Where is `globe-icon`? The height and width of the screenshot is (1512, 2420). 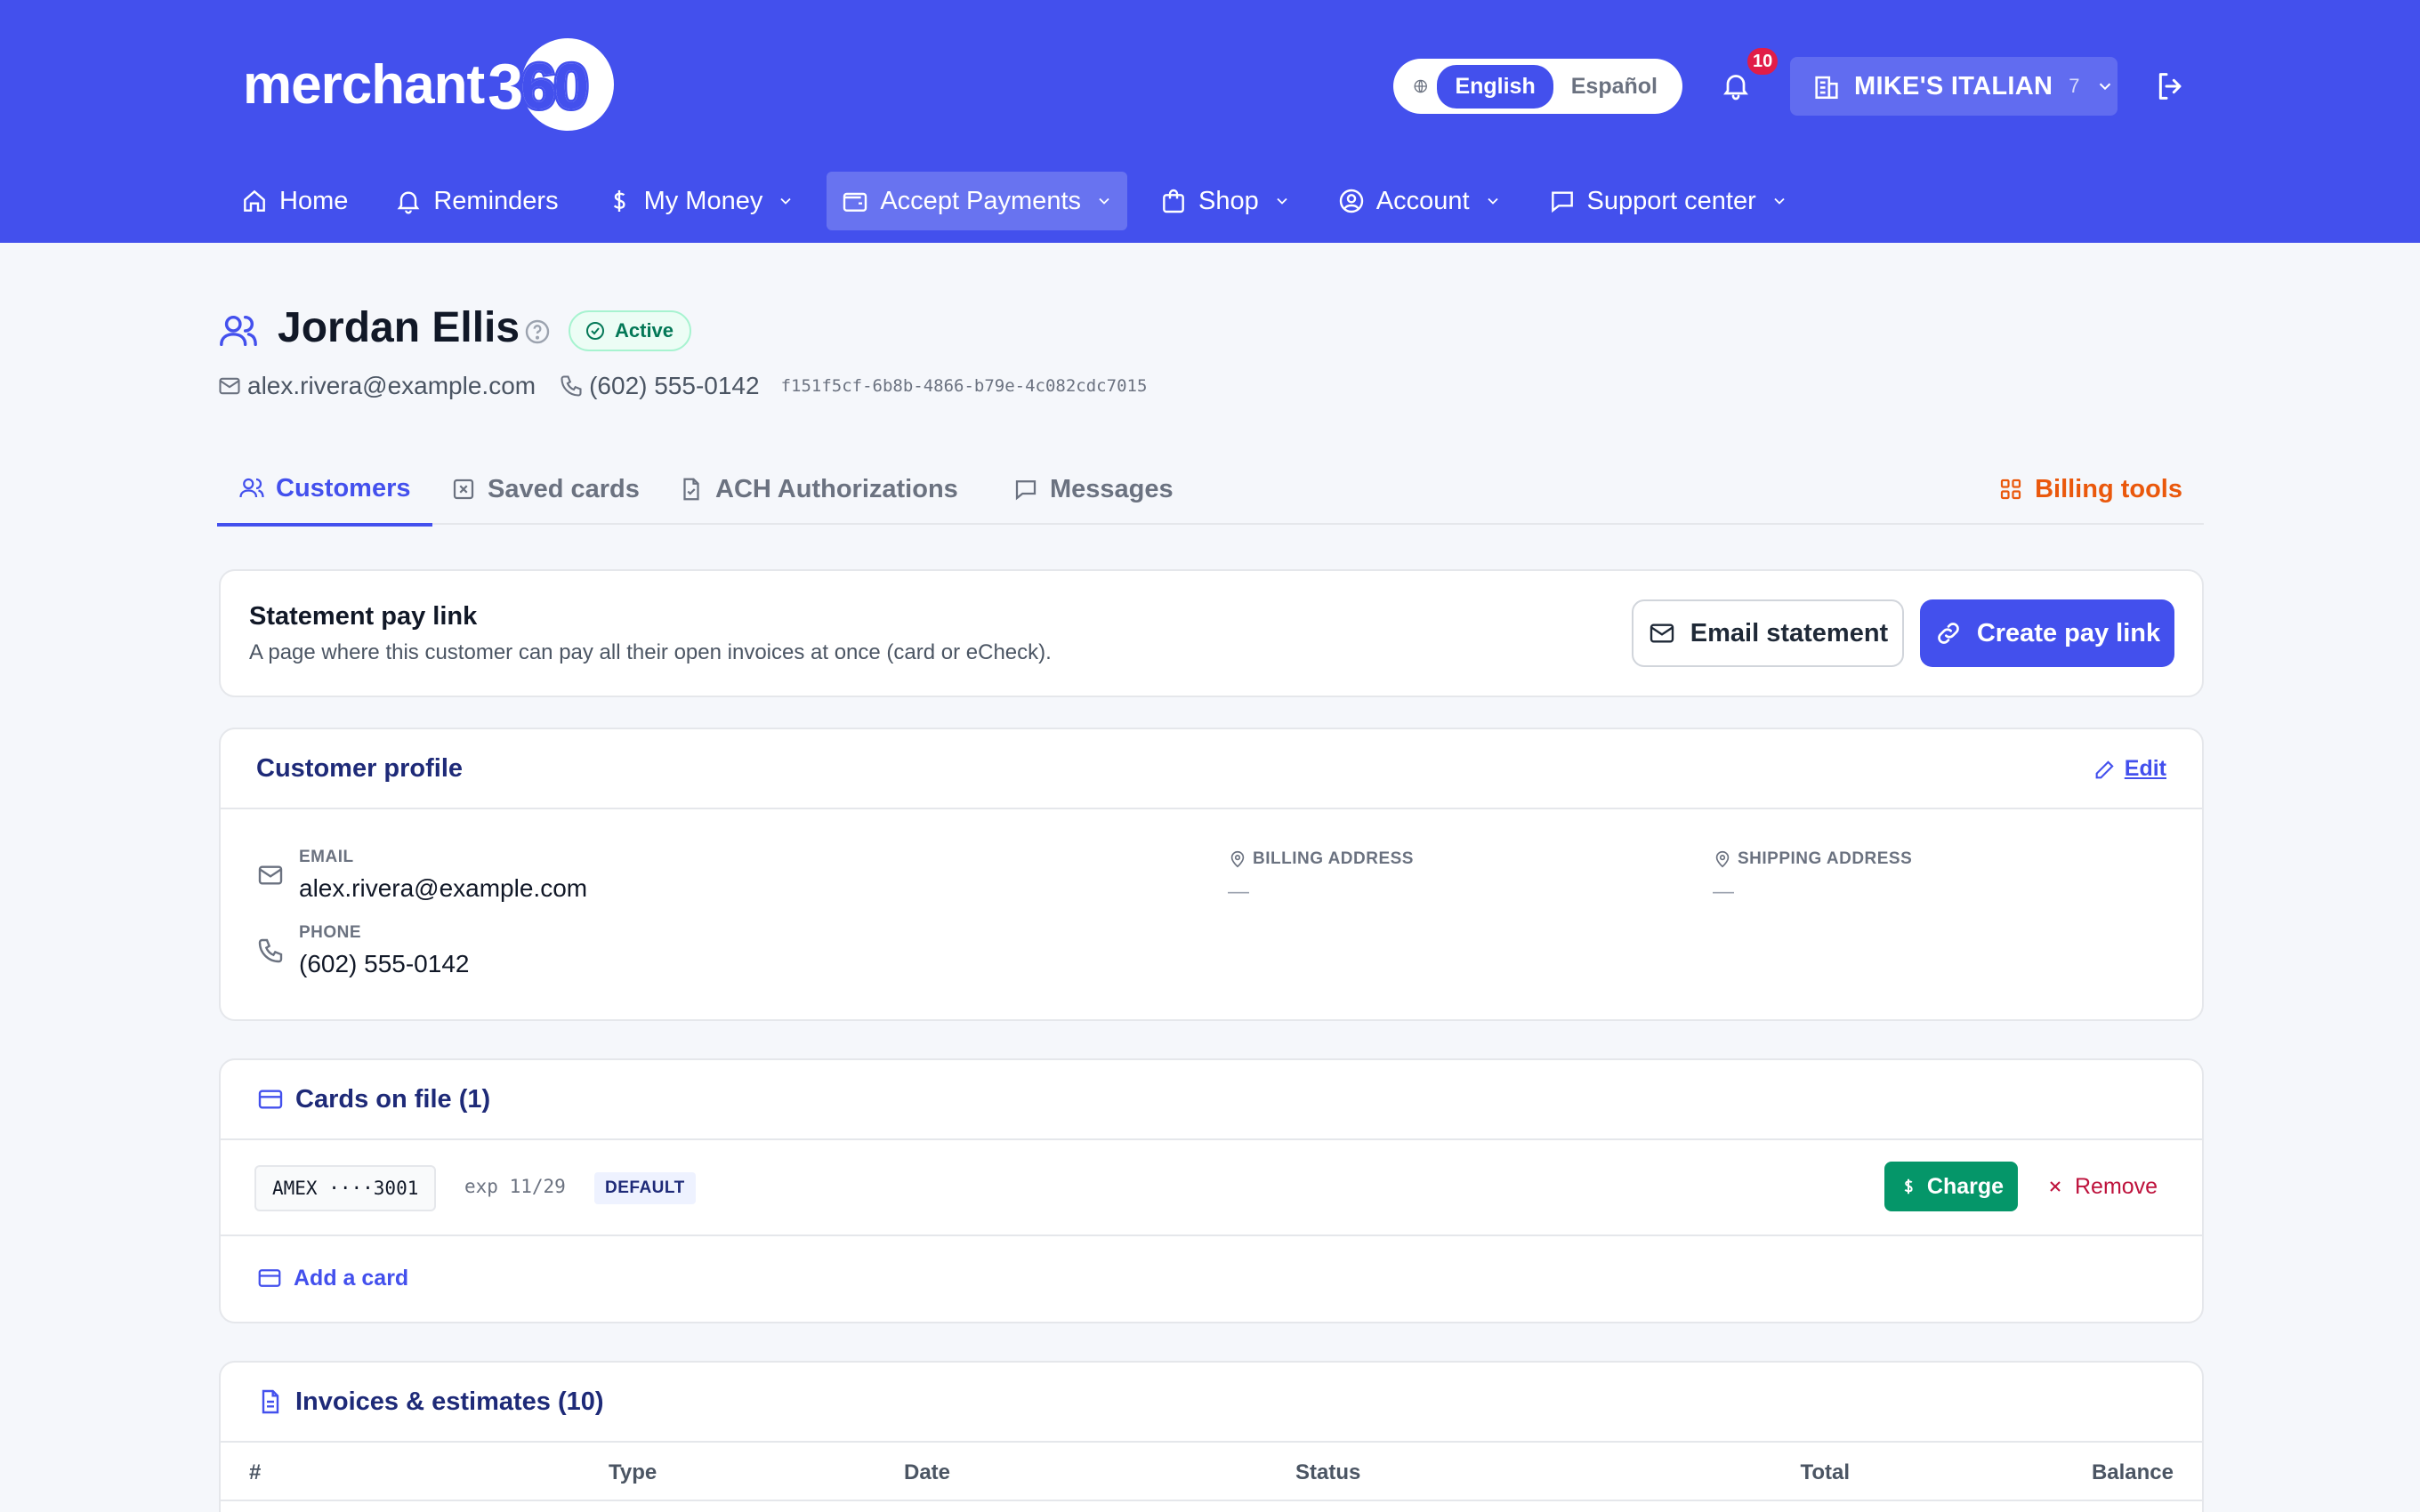 globe-icon is located at coordinates (1420, 86).